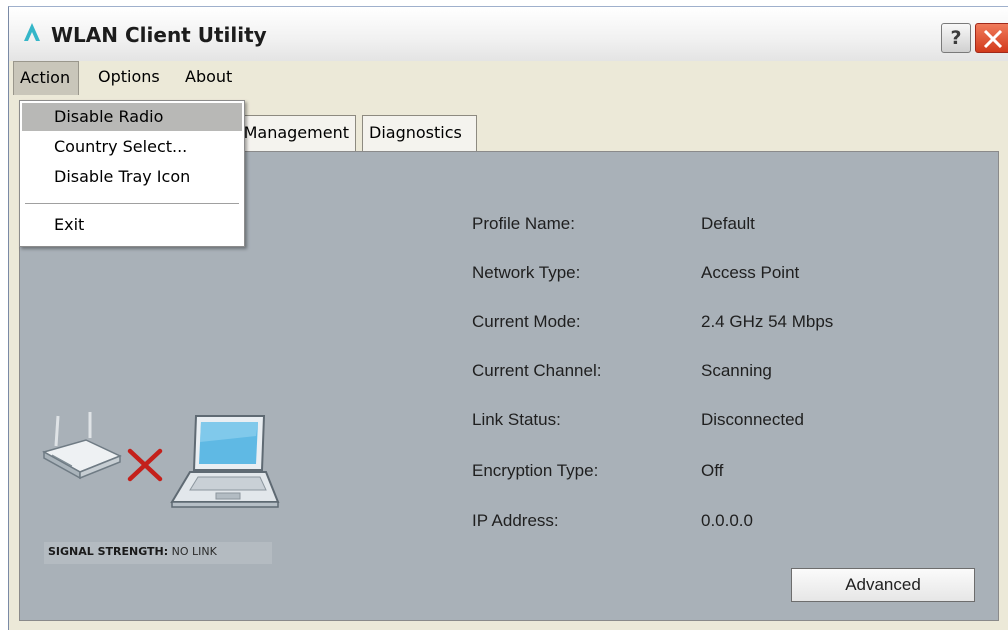 This screenshot has height=630, width=1008. What do you see at coordinates (526, 272) in the screenshot?
I see `network-type-label: Network Type:` at bounding box center [526, 272].